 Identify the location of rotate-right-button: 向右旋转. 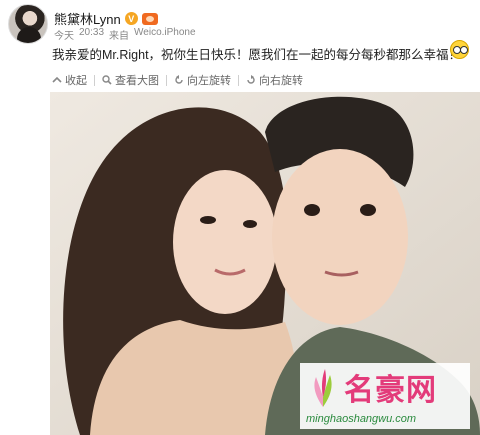
(274, 80).